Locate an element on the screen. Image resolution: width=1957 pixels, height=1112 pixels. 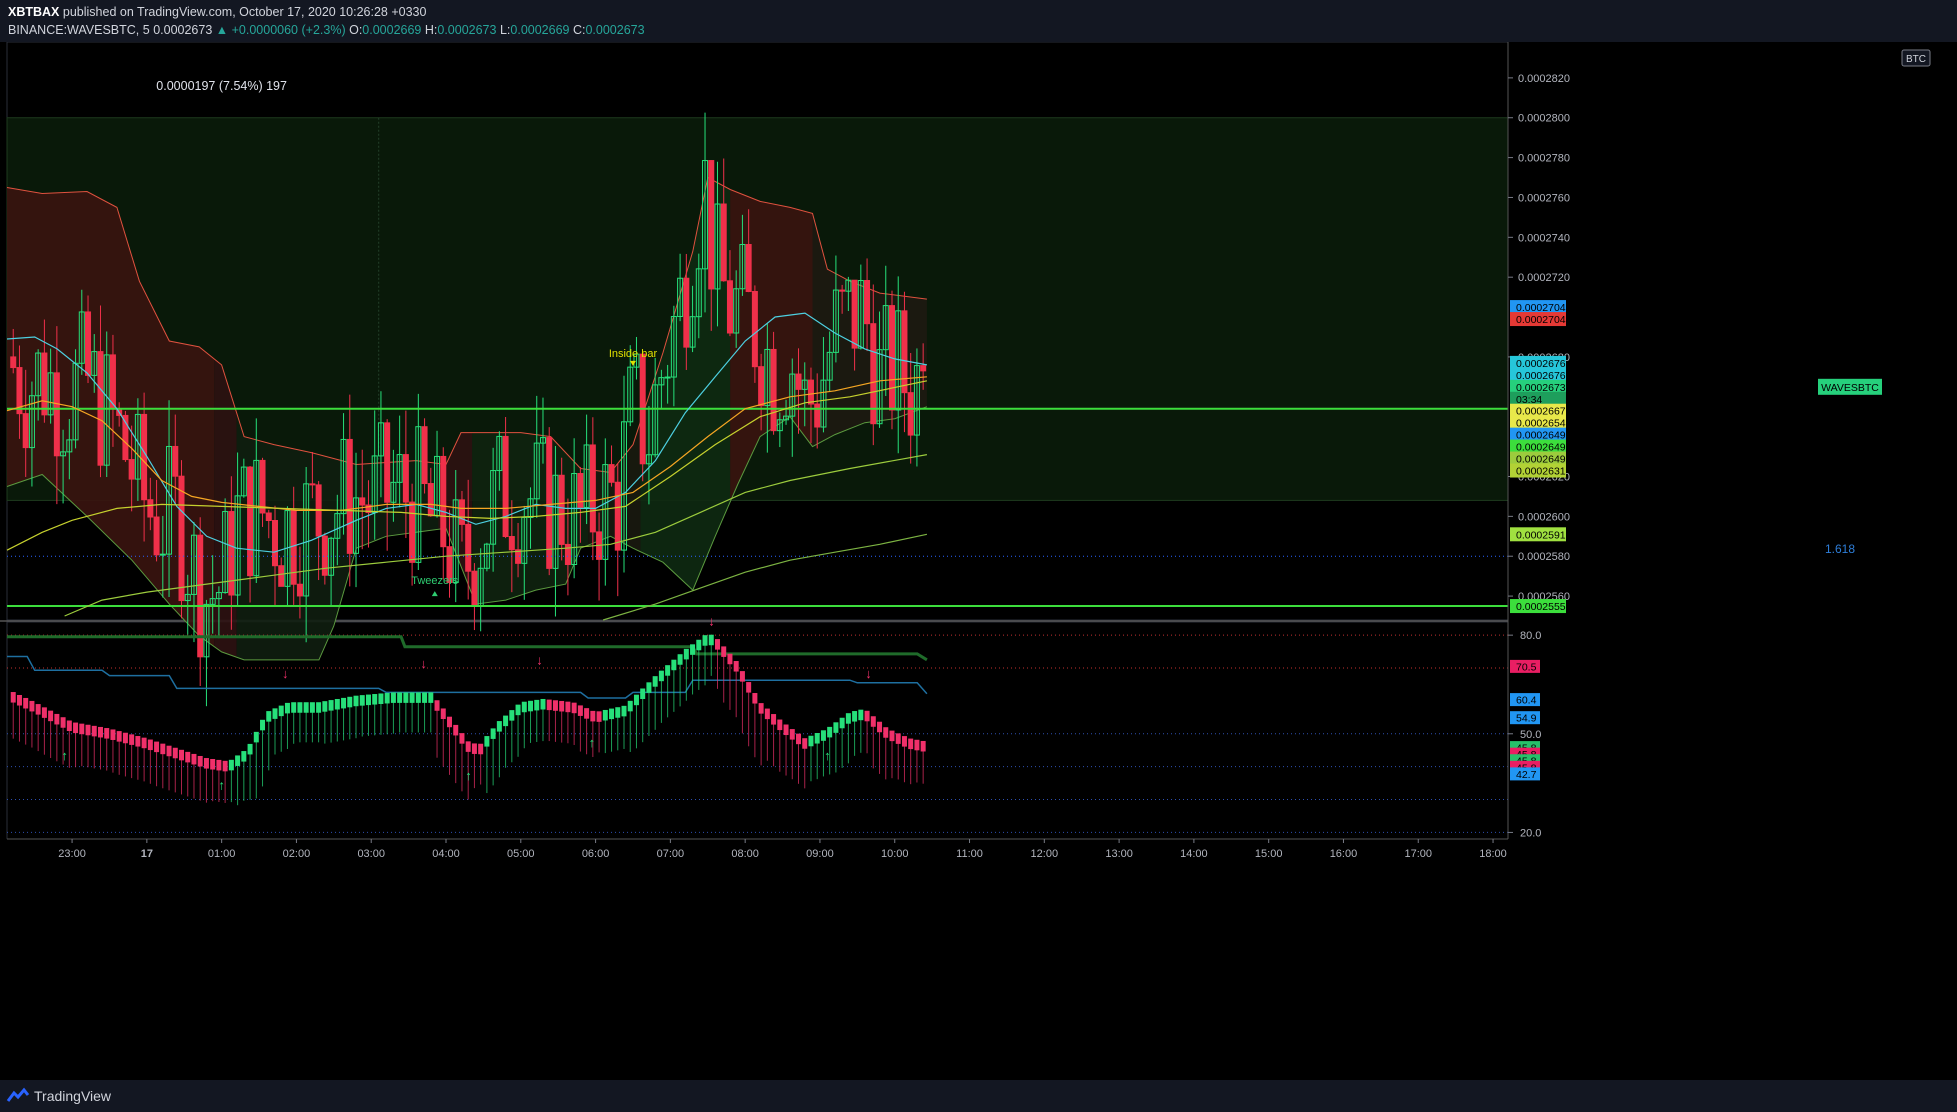
time-tick-label-14: 13:00 is located at coordinates (1119, 854).